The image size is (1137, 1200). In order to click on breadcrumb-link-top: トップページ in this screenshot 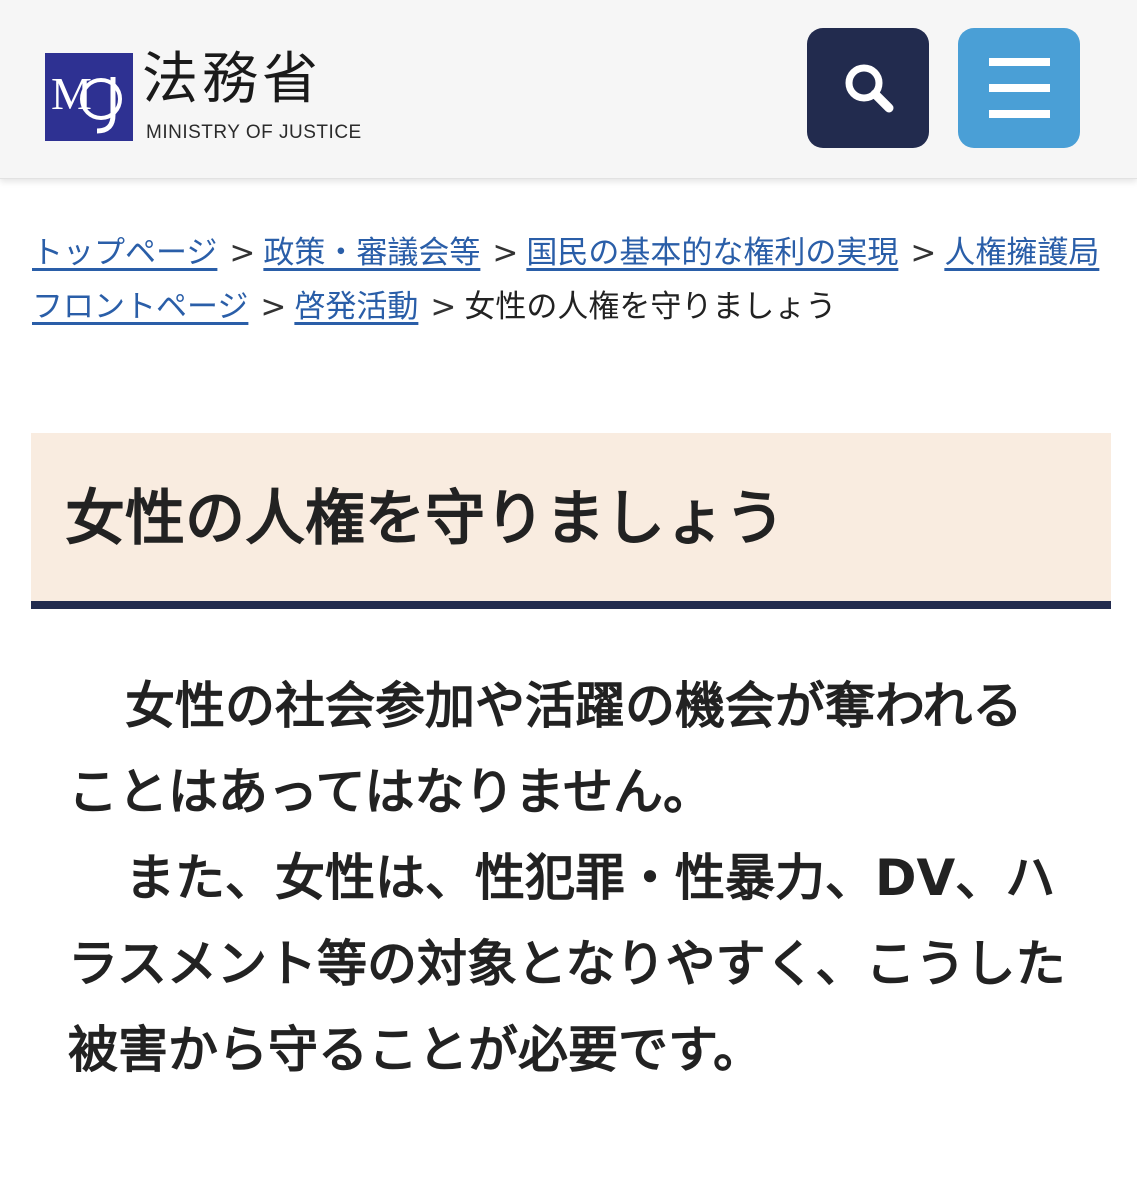, I will do `click(124, 253)`.